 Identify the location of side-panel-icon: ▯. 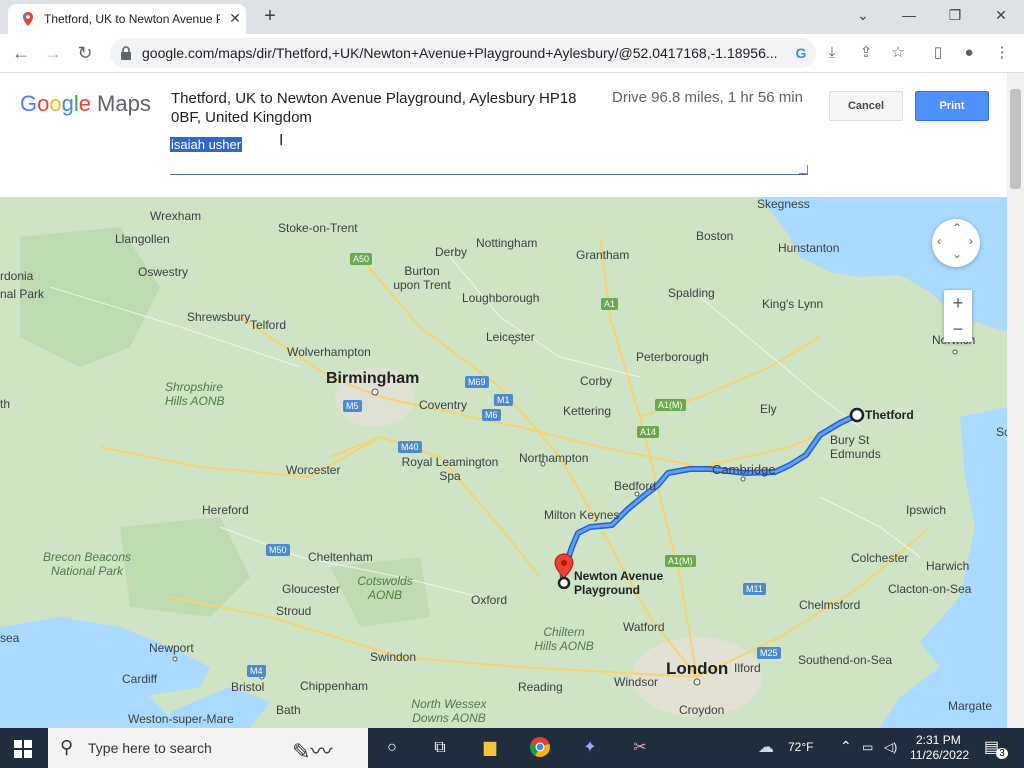
(938, 53).